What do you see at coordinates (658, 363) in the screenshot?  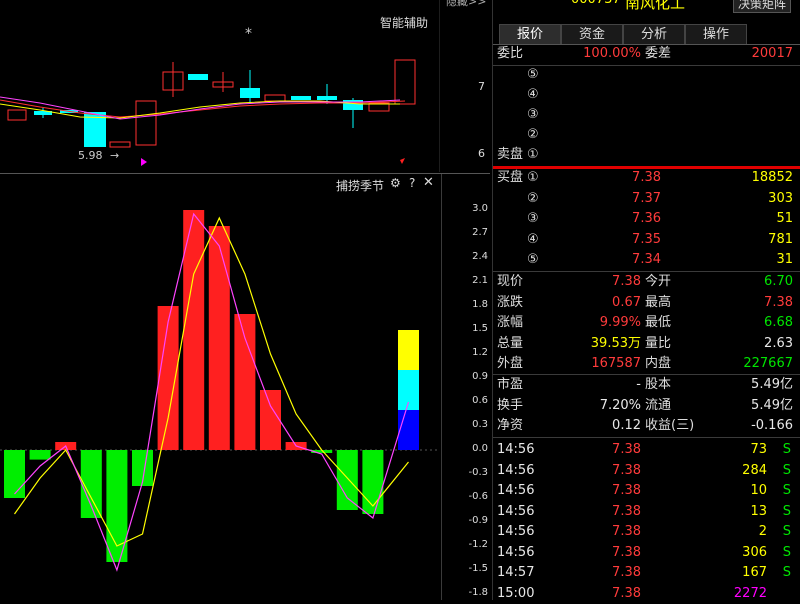 I see `stat-label: 内盘` at bounding box center [658, 363].